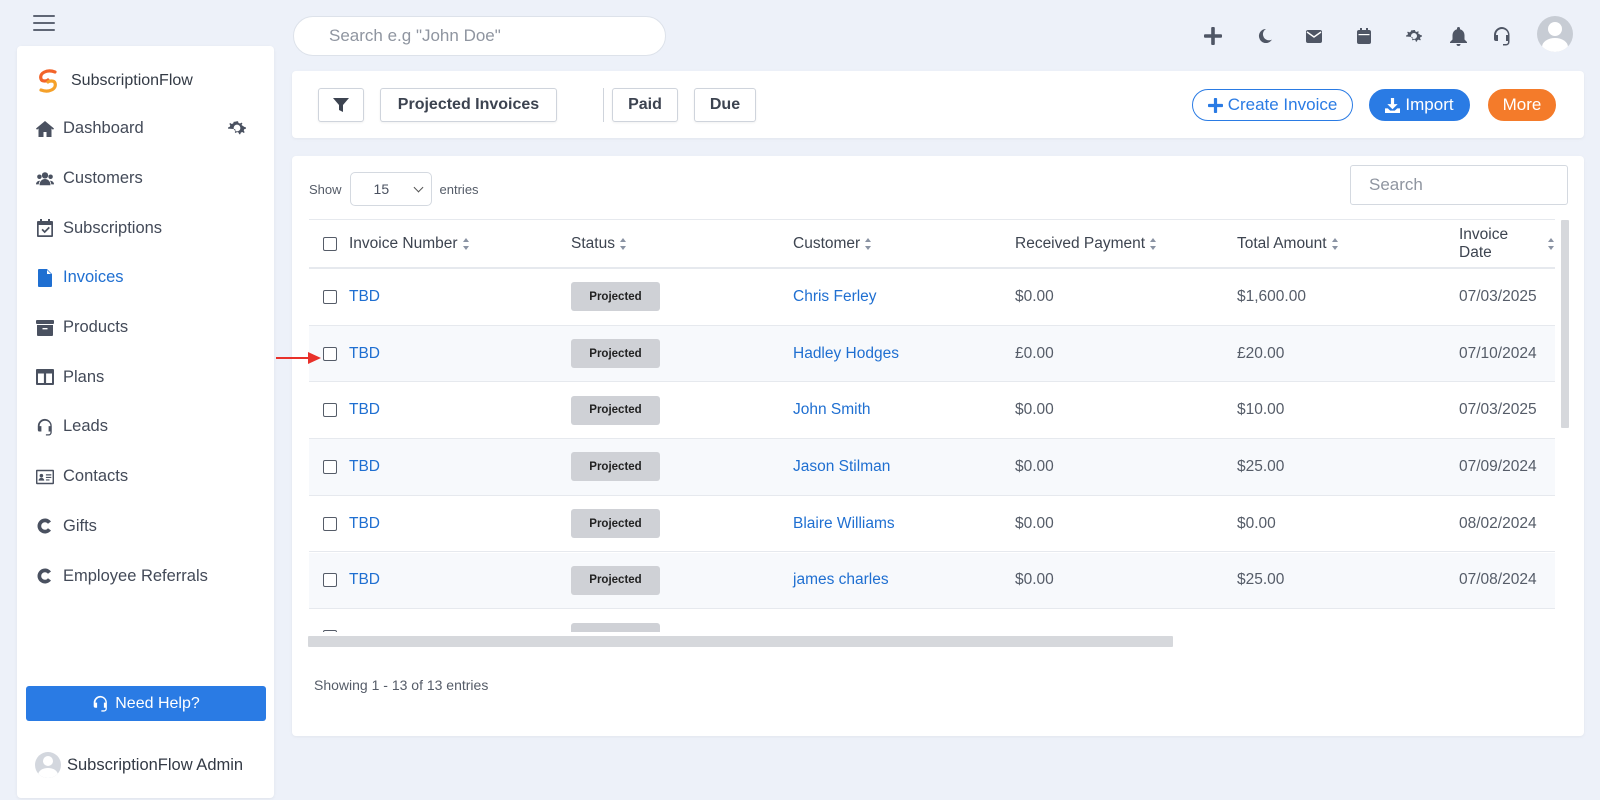 Image resolution: width=1600 pixels, height=800 pixels. What do you see at coordinates (1086, 243) in the screenshot?
I see `col-received-payment: Received Payment` at bounding box center [1086, 243].